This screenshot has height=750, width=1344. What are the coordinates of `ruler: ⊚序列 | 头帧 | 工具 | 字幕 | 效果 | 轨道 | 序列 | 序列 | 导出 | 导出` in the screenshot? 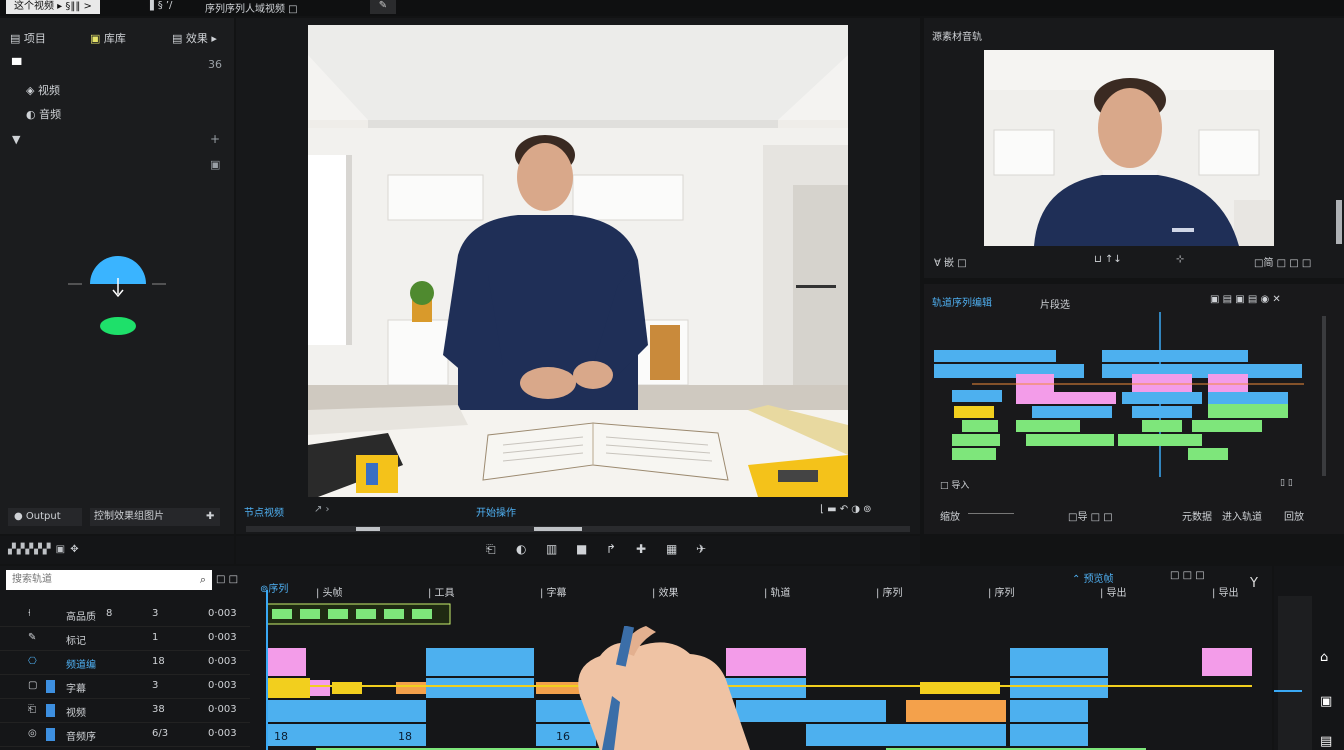 It's located at (762, 590).